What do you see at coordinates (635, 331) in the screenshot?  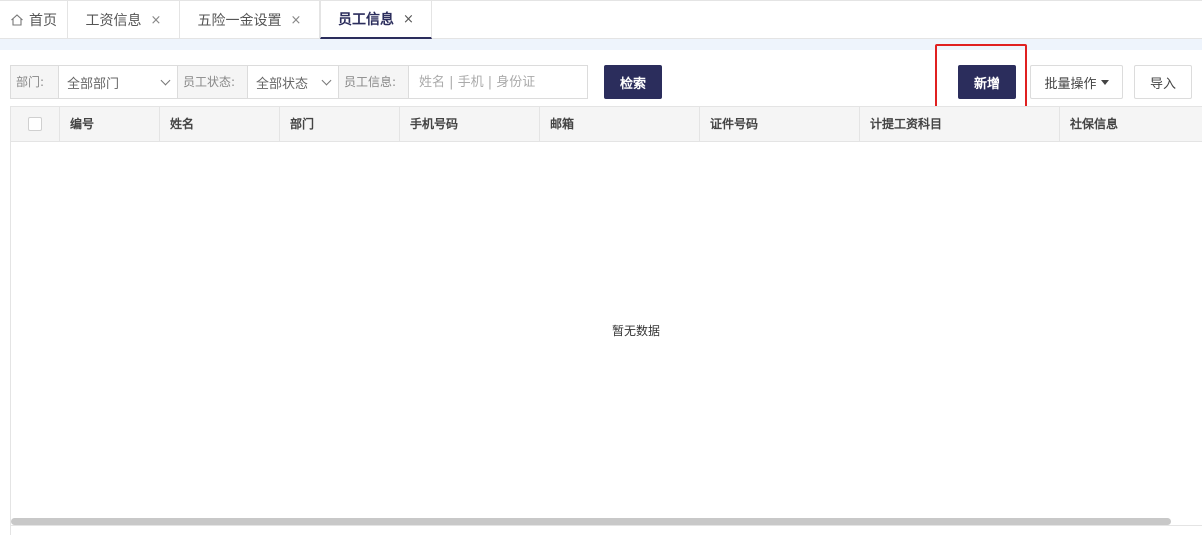 I see `empty-state-text: 暂无数据` at bounding box center [635, 331].